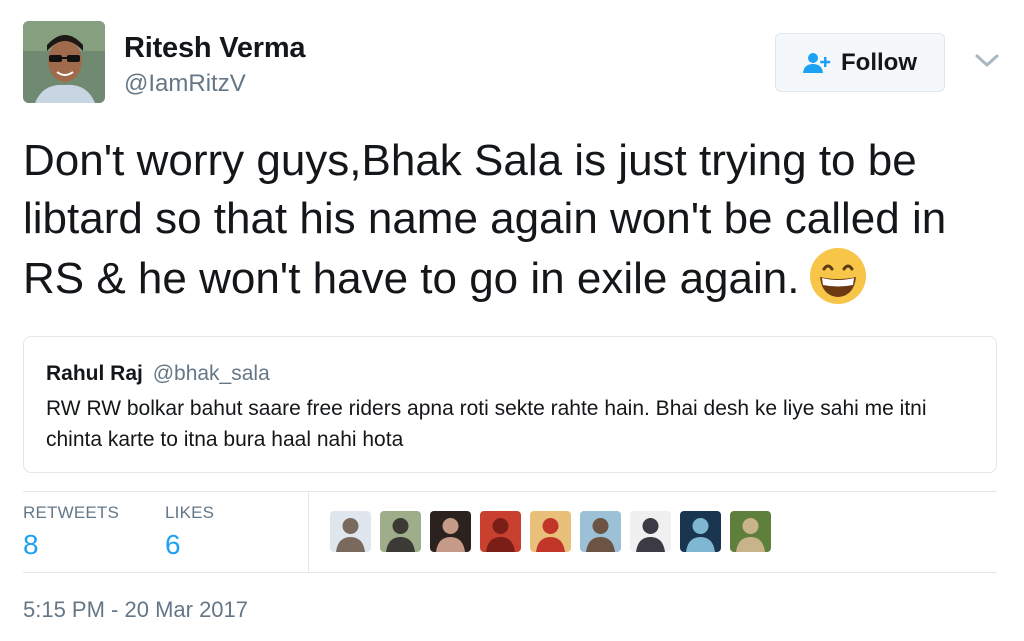 This screenshot has height=641, width=1024. Describe the element at coordinates (31, 544) in the screenshot. I see `retweets-count: 8` at that location.